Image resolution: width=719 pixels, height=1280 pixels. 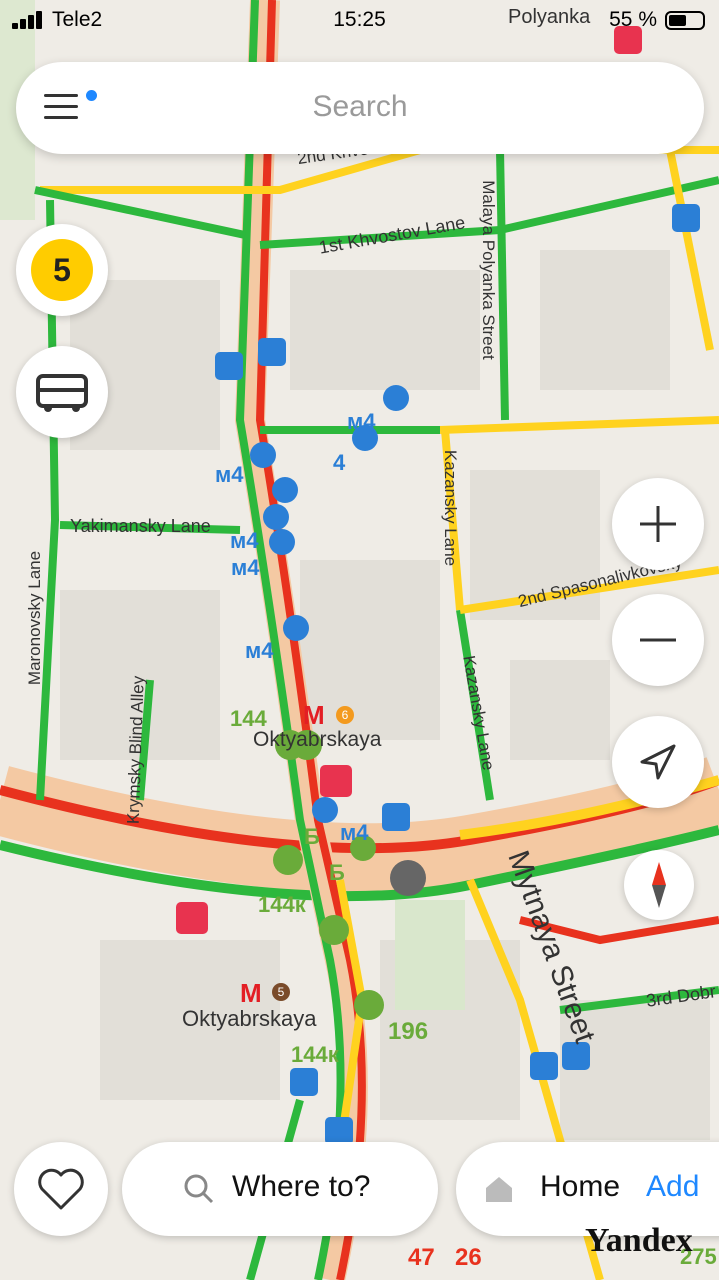 What do you see at coordinates (499, 1189) in the screenshot?
I see `home-icon` at bounding box center [499, 1189].